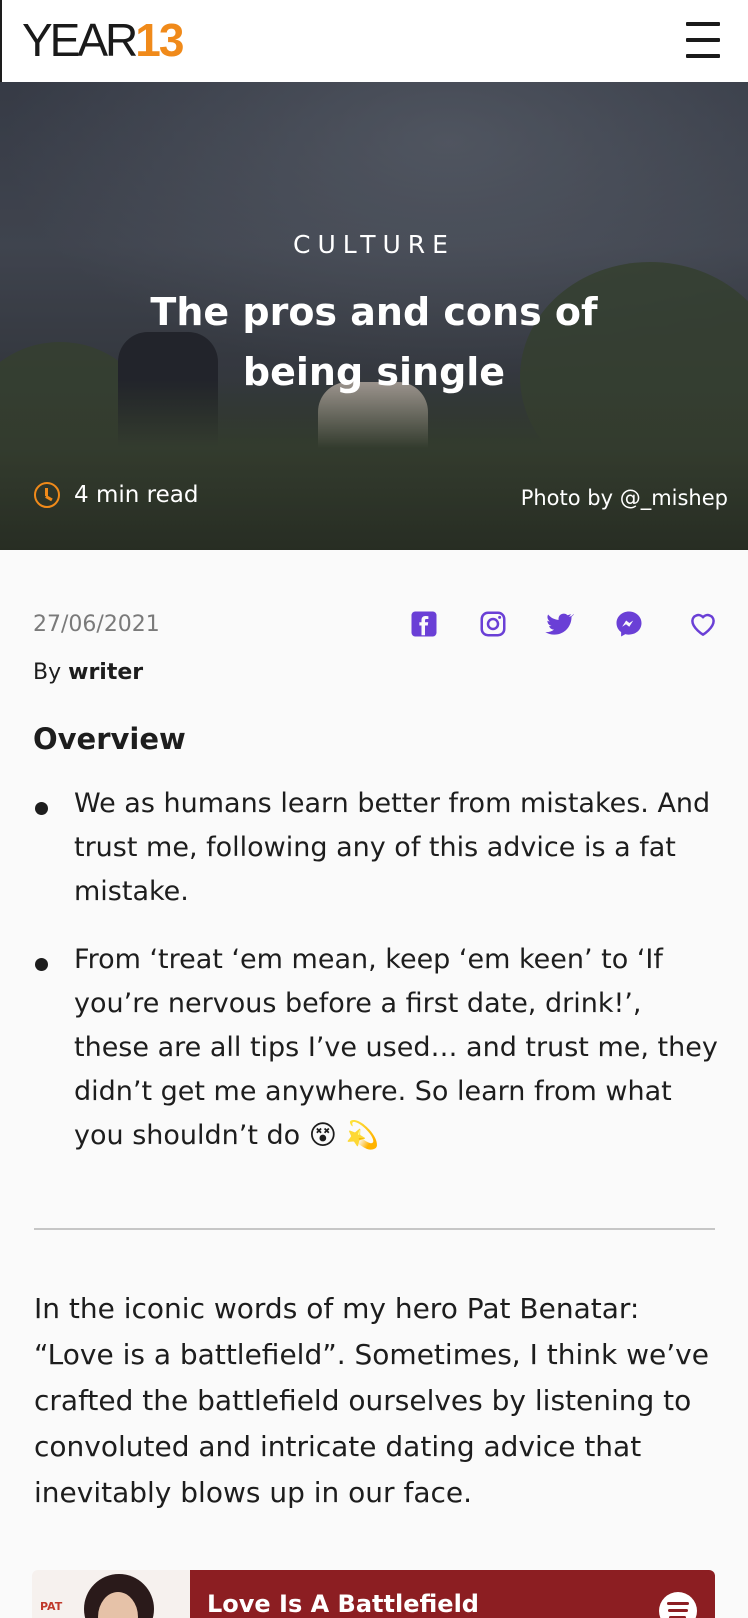 This screenshot has width=748, height=1618. I want to click on logo-number: 13, so click(159, 40).